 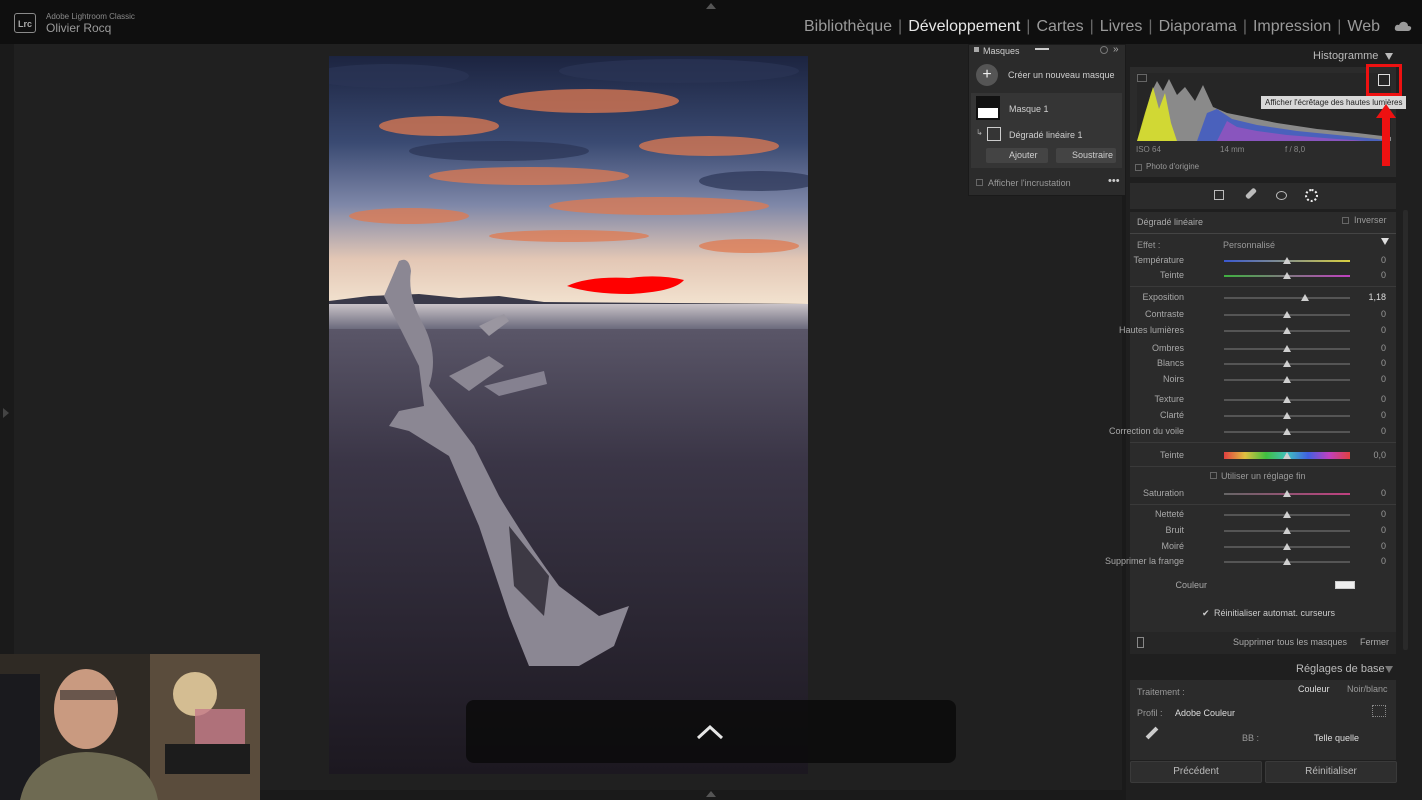 I want to click on mask-thumbnail, so click(x=988, y=108).